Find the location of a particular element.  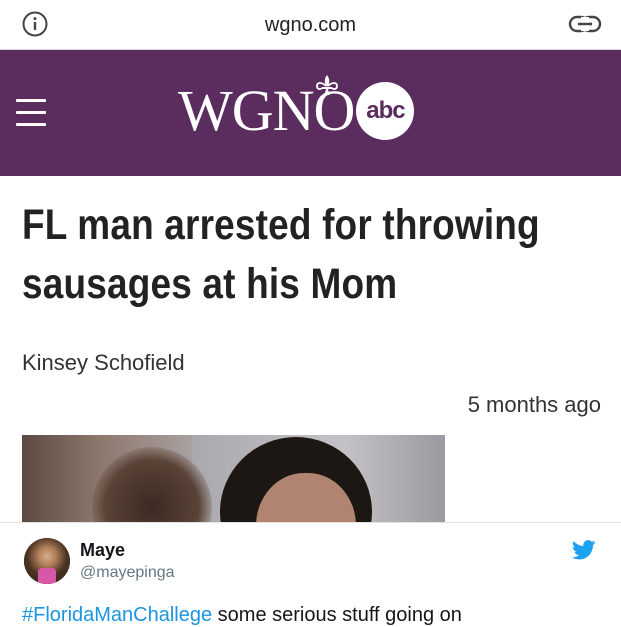

hamburger-menu-icon is located at coordinates (31, 113).